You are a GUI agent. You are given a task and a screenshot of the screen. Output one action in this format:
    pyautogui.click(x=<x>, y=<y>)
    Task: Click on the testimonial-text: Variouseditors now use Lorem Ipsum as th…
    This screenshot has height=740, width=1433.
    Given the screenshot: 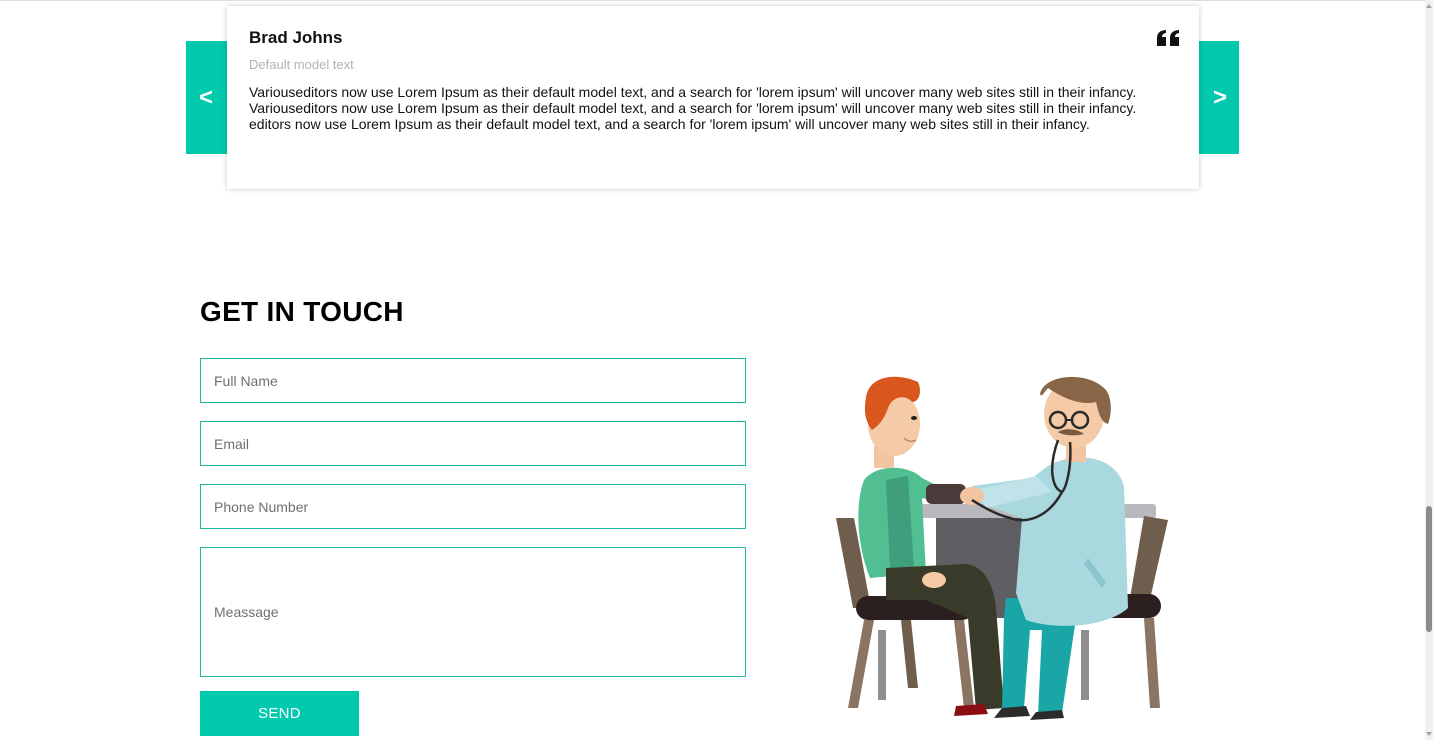 What is the action you would take?
    pyautogui.click(x=693, y=108)
    